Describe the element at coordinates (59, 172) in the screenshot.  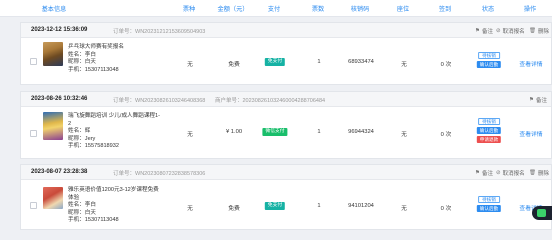
I see `order-time: 2023-08-07 23:28:38` at that location.